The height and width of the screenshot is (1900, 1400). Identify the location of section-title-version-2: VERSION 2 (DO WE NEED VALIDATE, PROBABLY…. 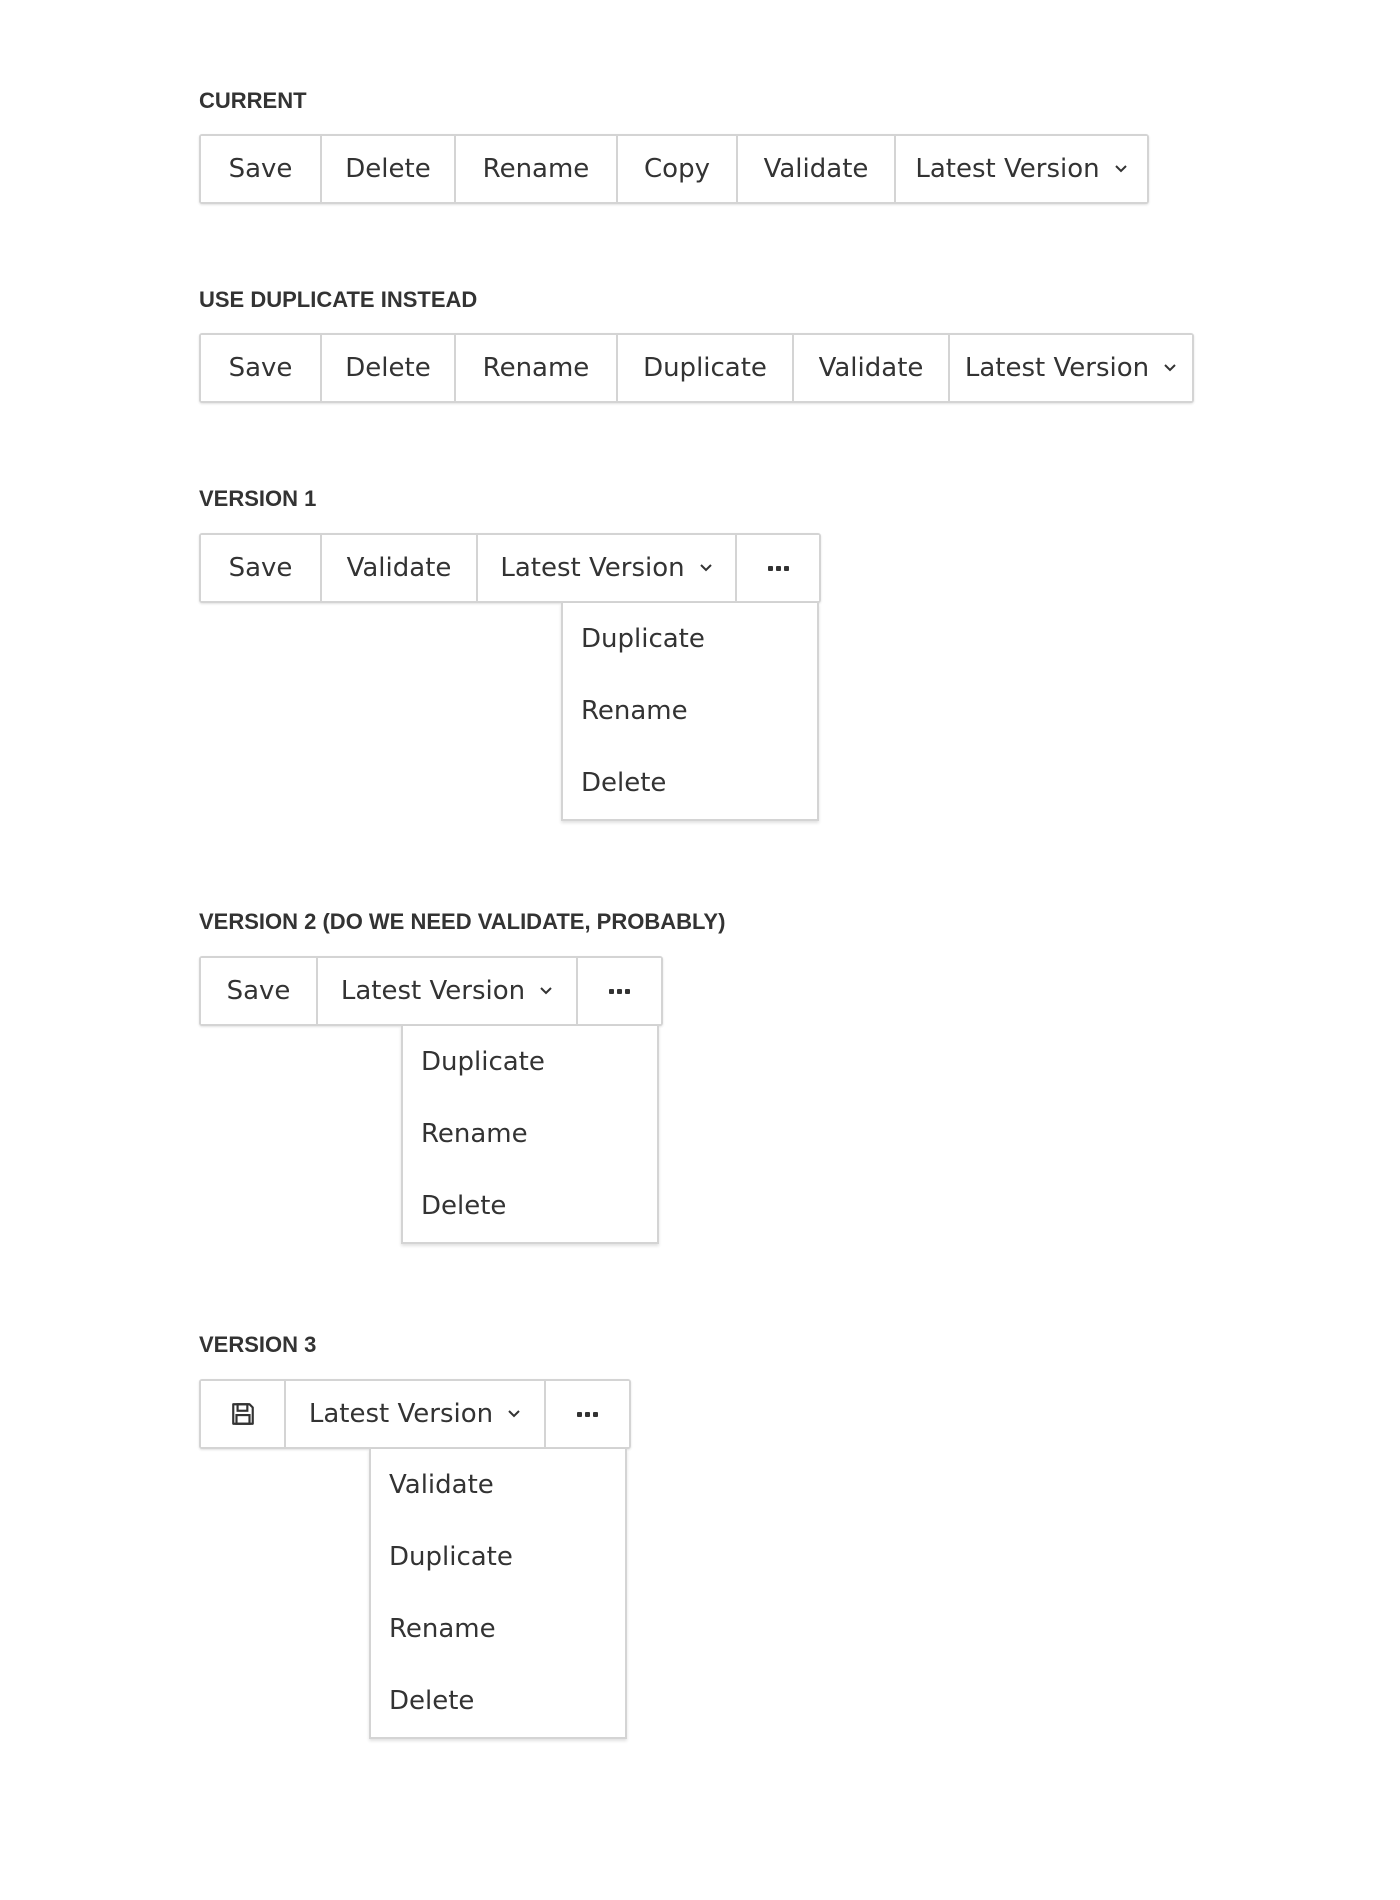
(462, 921).